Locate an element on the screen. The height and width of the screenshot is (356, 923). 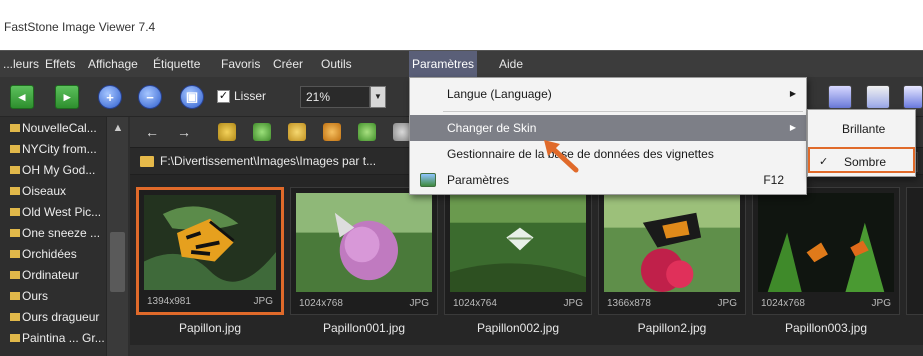
tree-item: Orchidées is located at coordinates (57, 254).